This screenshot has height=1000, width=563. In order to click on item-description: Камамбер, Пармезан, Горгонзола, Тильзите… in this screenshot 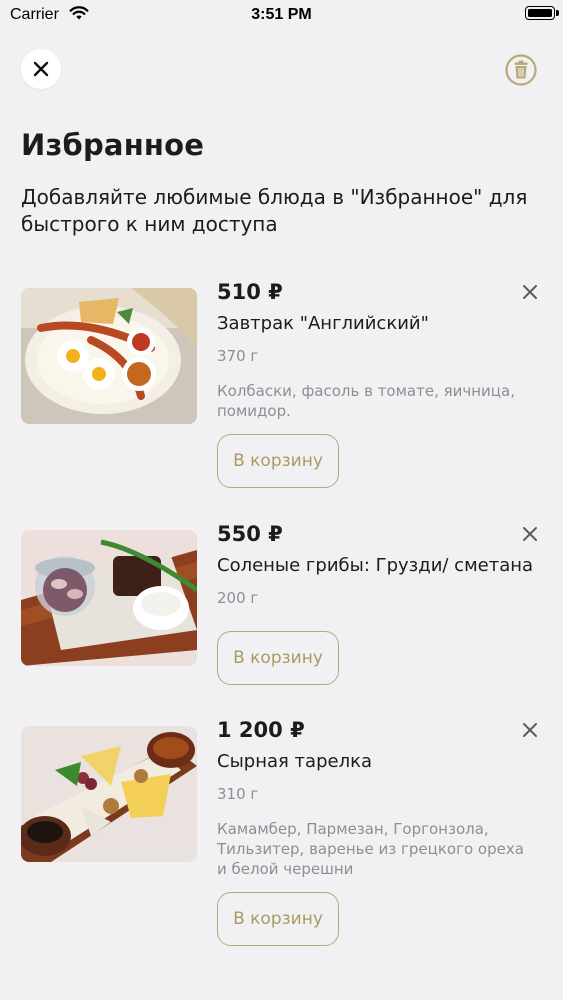, I will do `click(370, 849)`.